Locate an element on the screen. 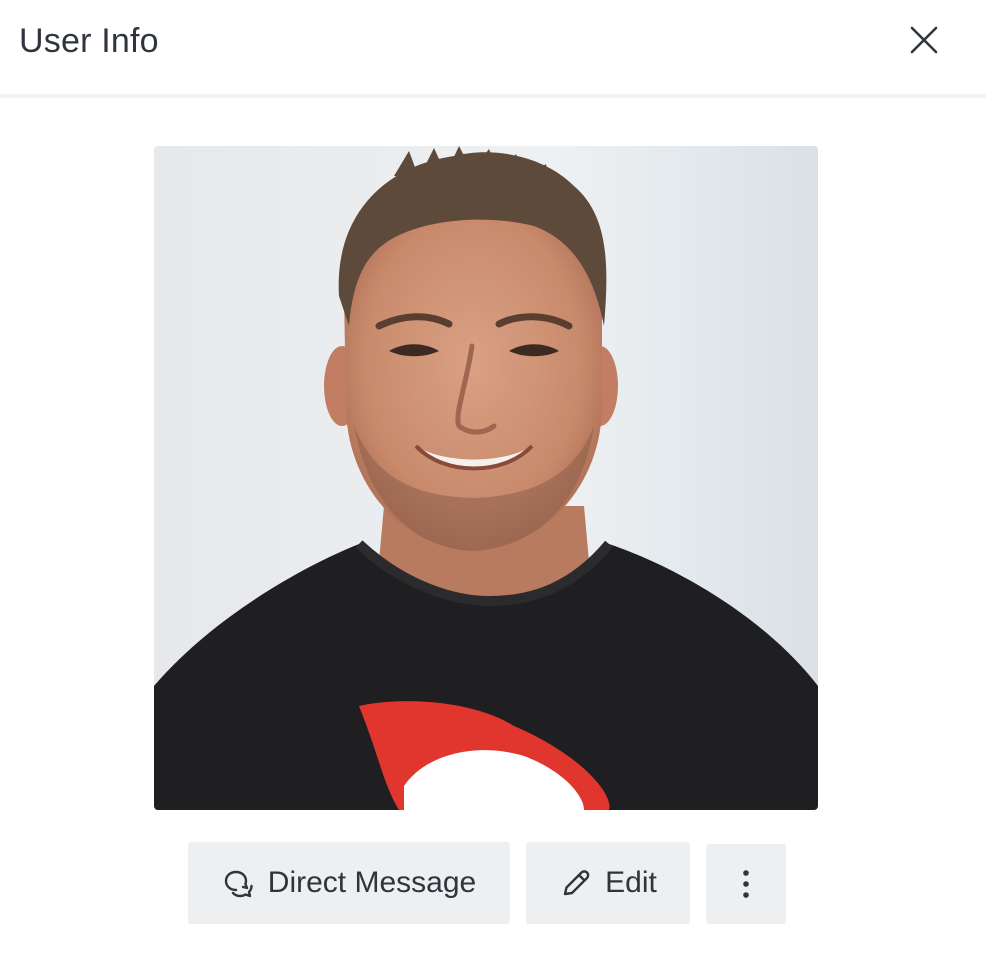 The image size is (986, 954). direct-message-button: Direct Message is located at coordinates (349, 883).